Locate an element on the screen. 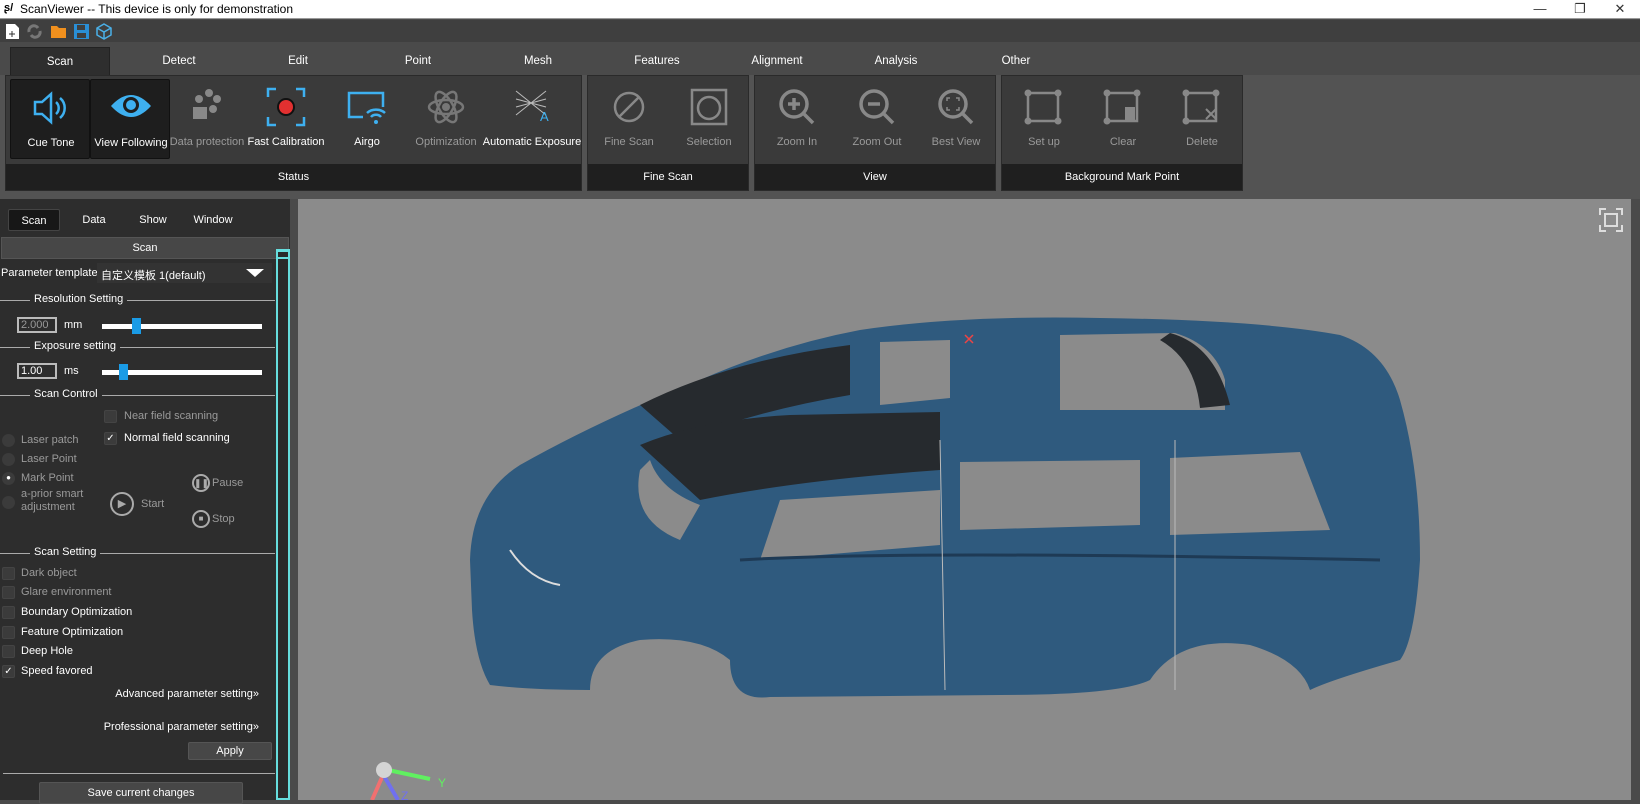 This screenshot has height=804, width=1640. delete-button: Delete is located at coordinates (1202, 119).